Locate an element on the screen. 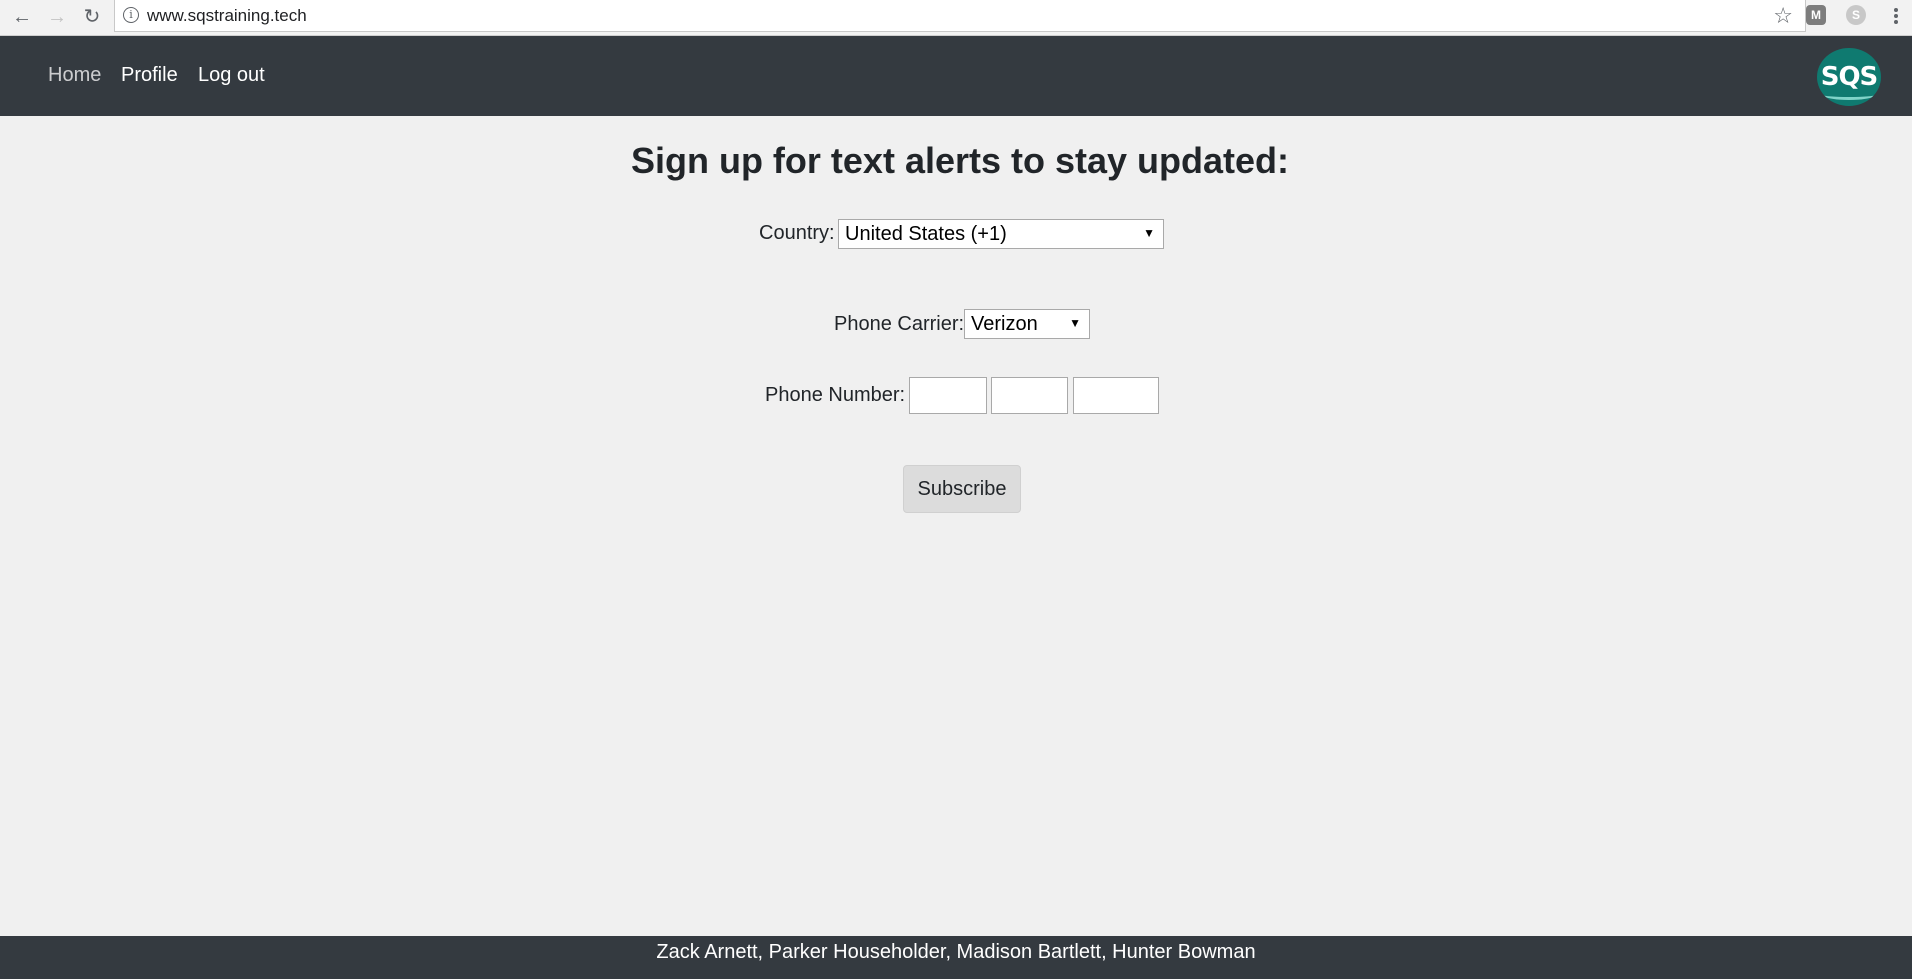 The width and height of the screenshot is (1912, 979). carrier-label: Phone Carrier: is located at coordinates (899, 324).